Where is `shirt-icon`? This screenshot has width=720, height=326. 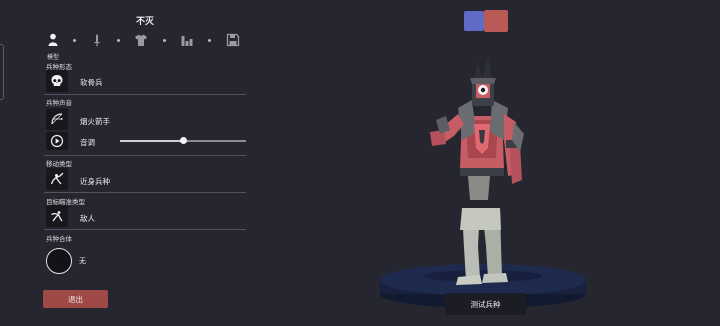
shirt-icon is located at coordinates (141, 40).